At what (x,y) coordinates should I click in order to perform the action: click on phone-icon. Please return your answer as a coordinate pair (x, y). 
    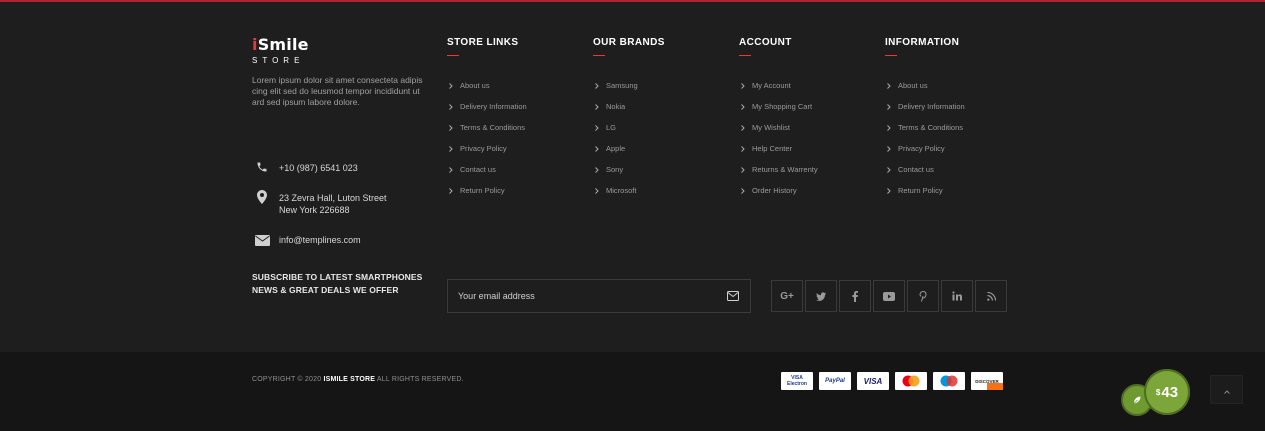
    Looking at the image, I should click on (262, 167).